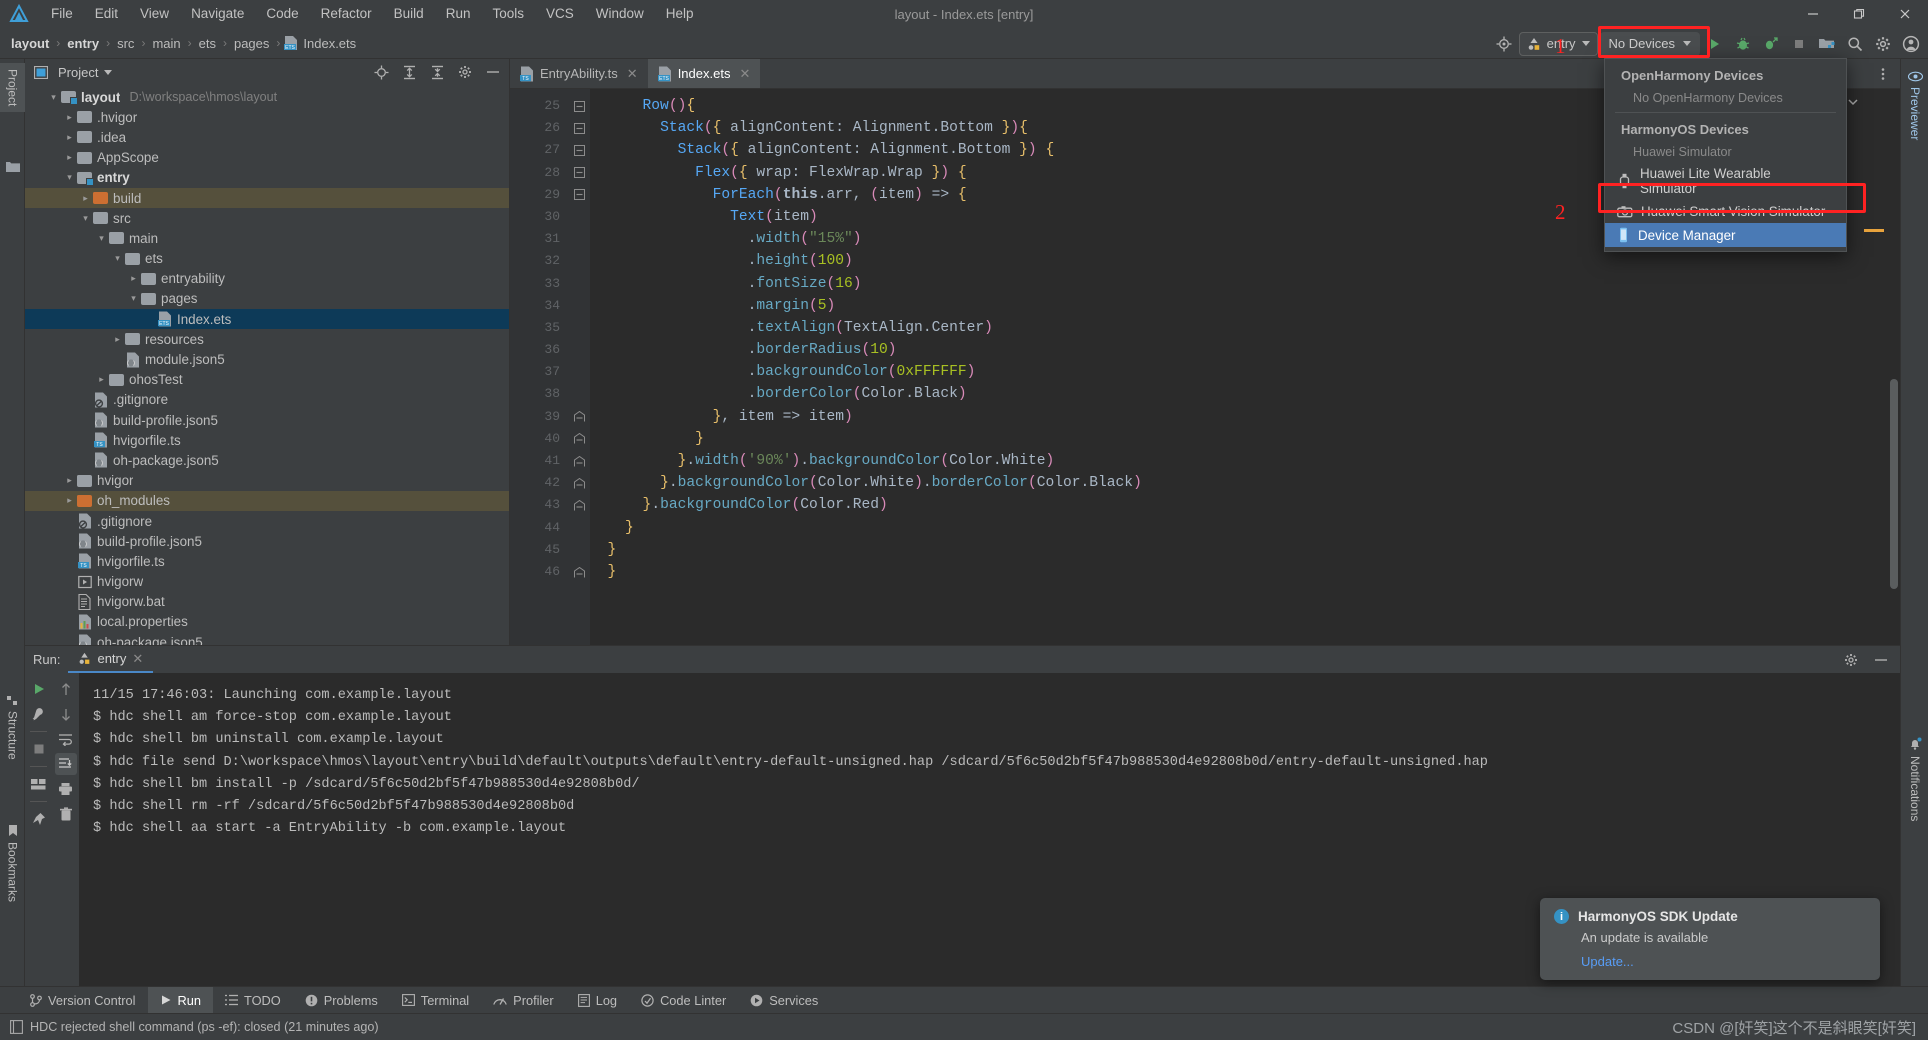  Describe the element at coordinates (66, 714) in the screenshot. I see `down-arrow-icon` at that location.